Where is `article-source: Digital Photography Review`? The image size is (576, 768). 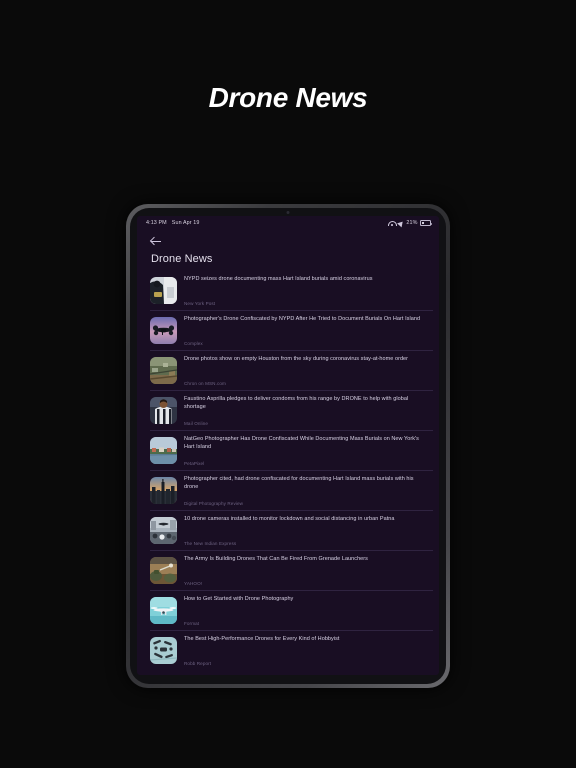
article-source: Digital Photography Review is located at coordinates (214, 503).